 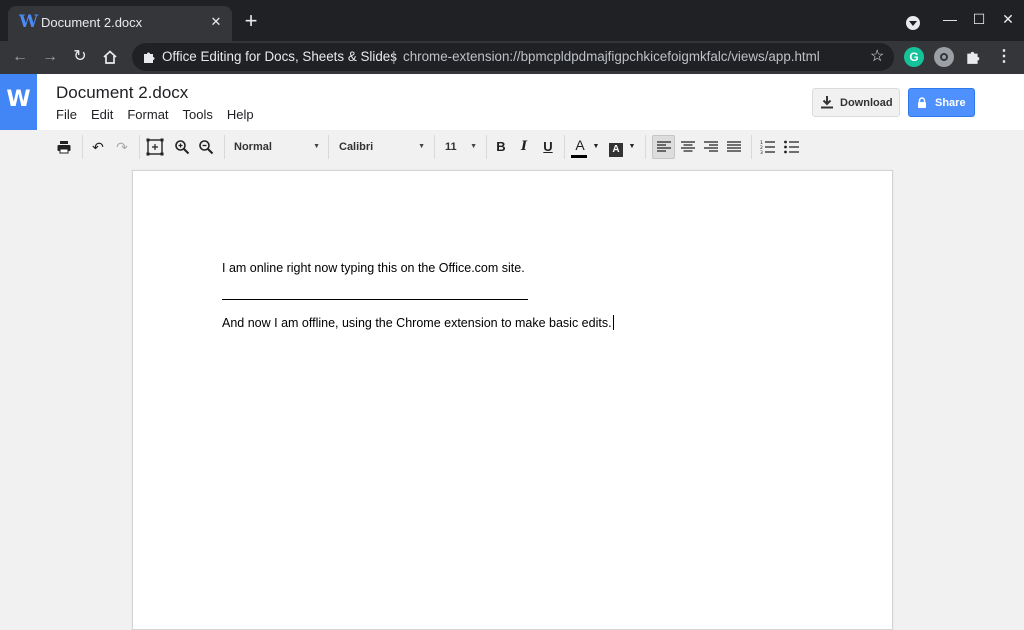 What do you see at coordinates (451, 147) in the screenshot?
I see `font-size-value: 11` at bounding box center [451, 147].